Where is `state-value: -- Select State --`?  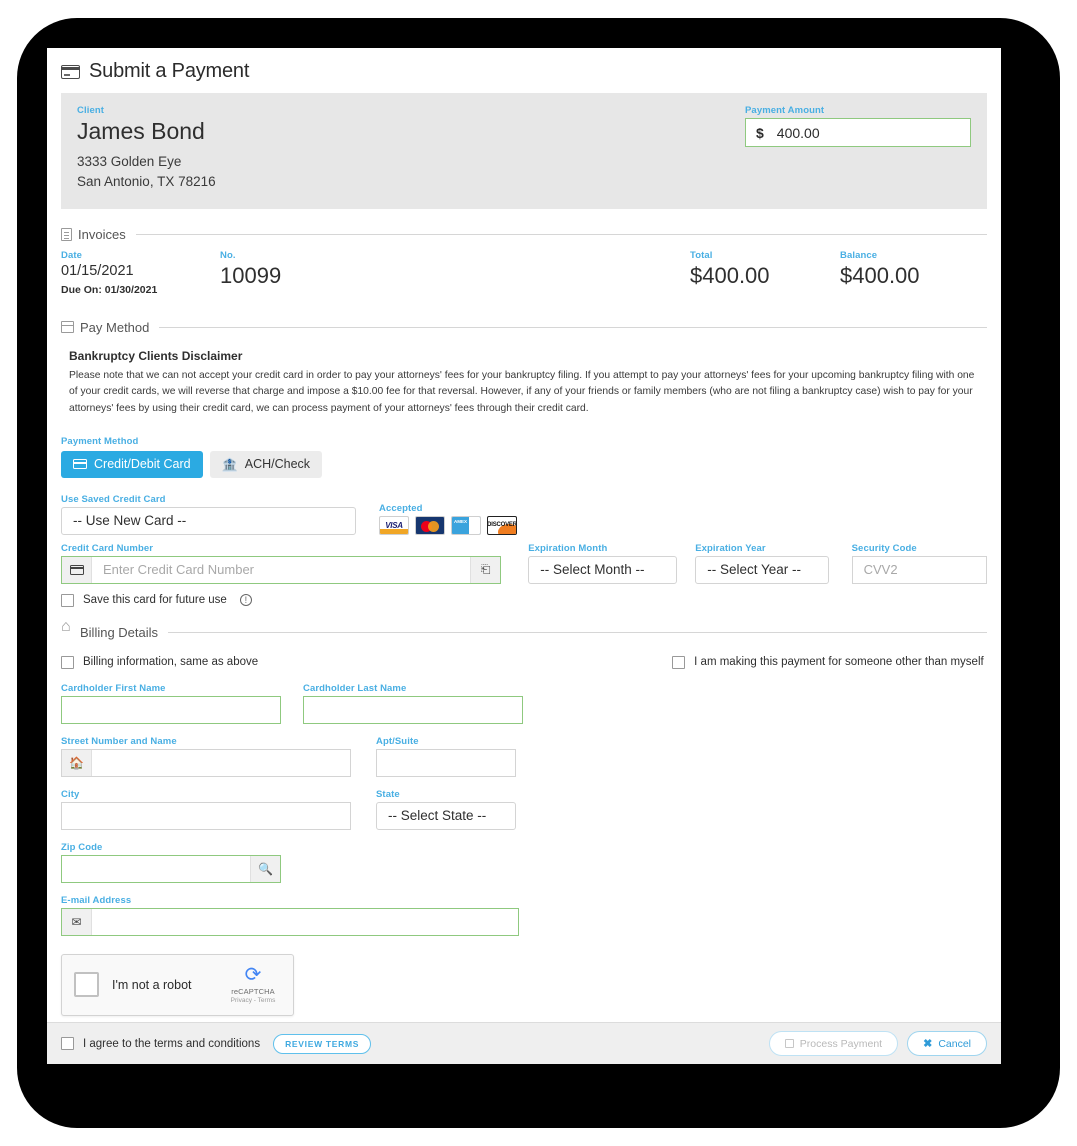
state-value: -- Select State -- is located at coordinates (437, 816).